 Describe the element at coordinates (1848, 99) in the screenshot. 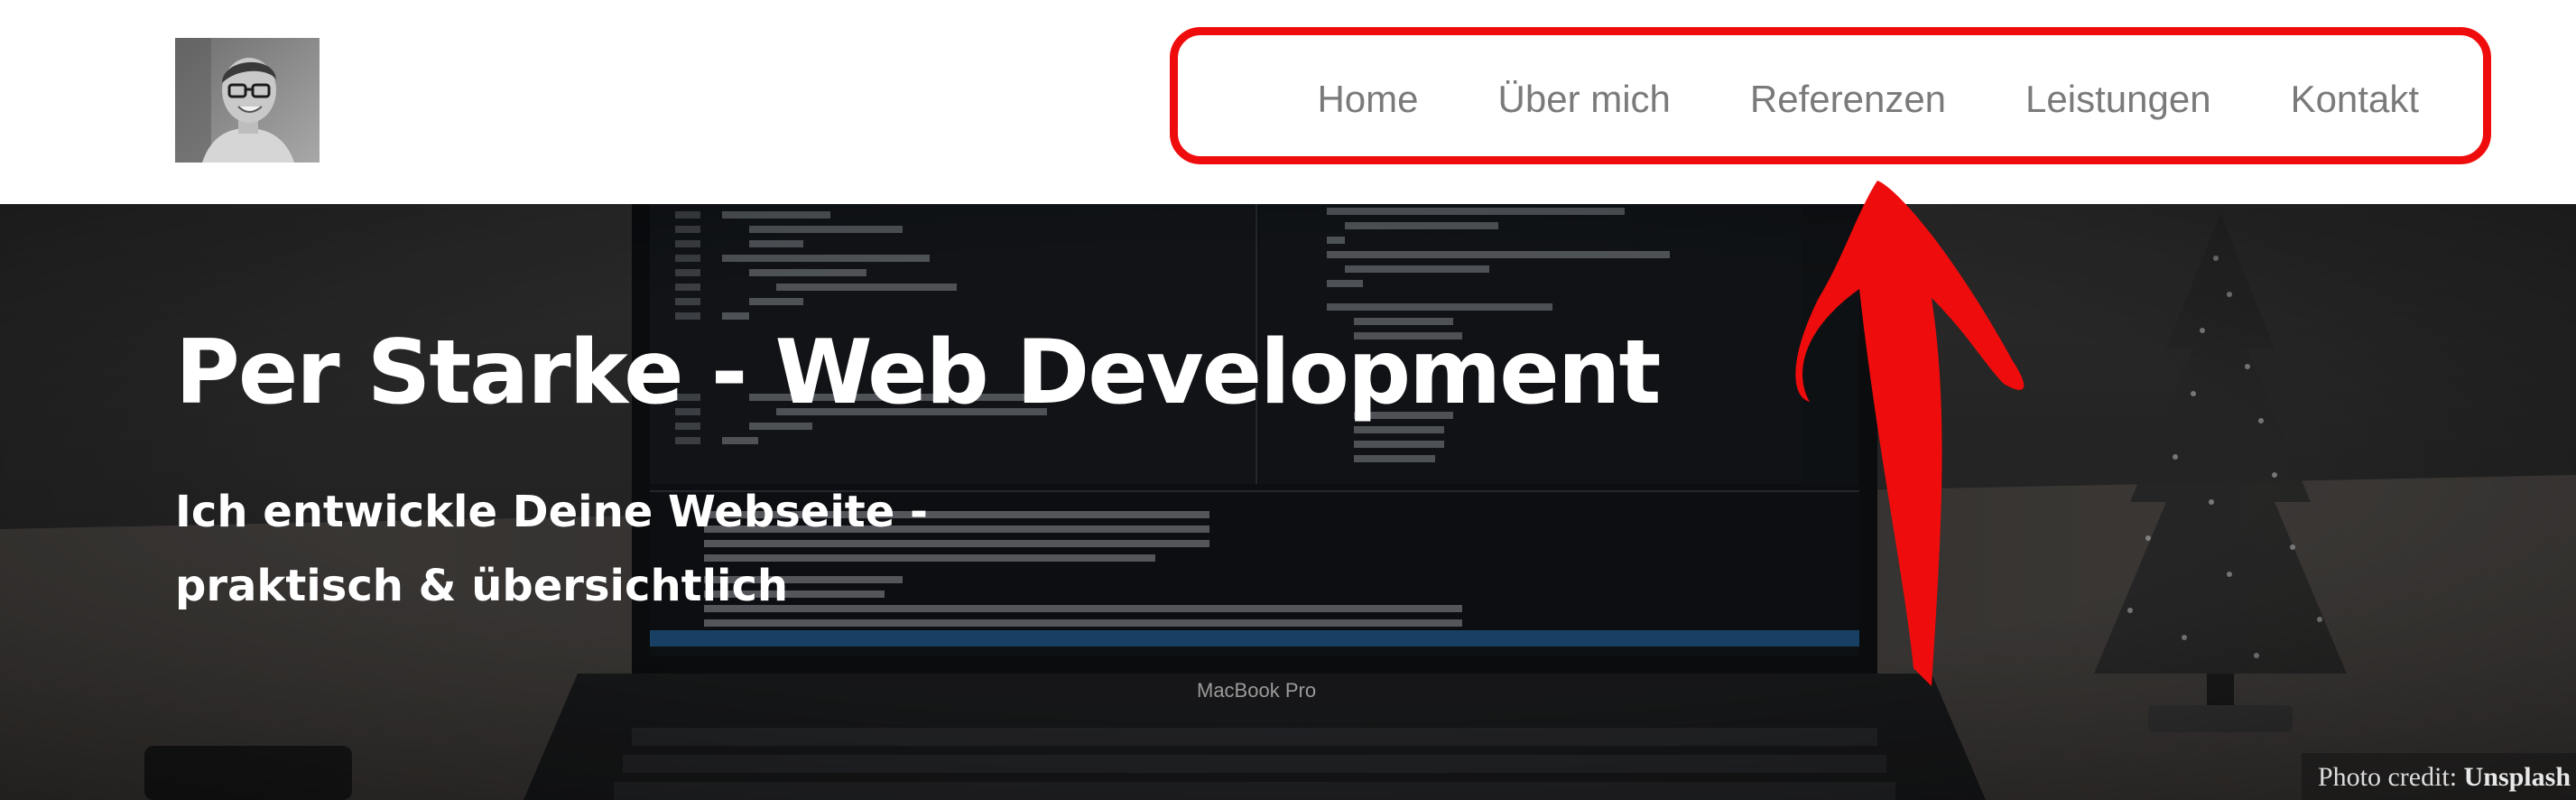

I see `nav-referenzen: Referenzen` at that location.